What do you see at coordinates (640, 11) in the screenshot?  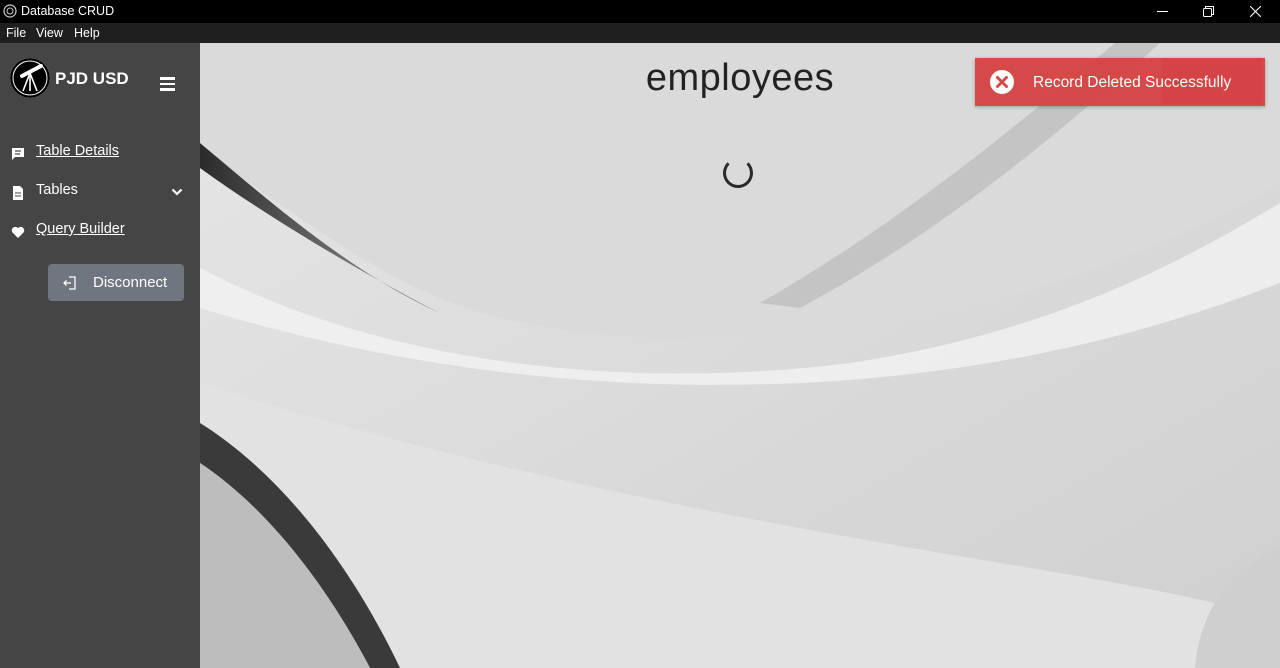 I see `title-bar: Database CRUD` at bounding box center [640, 11].